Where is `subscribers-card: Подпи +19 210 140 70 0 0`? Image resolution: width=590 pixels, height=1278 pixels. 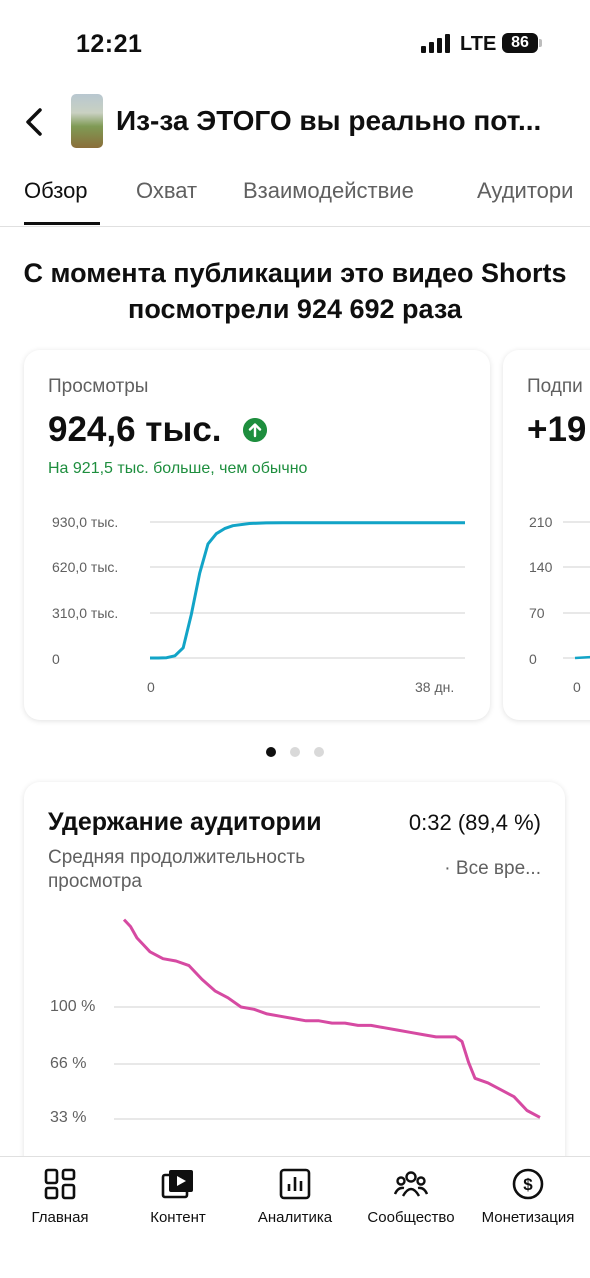 subscribers-card: Подпи +19 210 140 70 0 0 is located at coordinates (546, 535).